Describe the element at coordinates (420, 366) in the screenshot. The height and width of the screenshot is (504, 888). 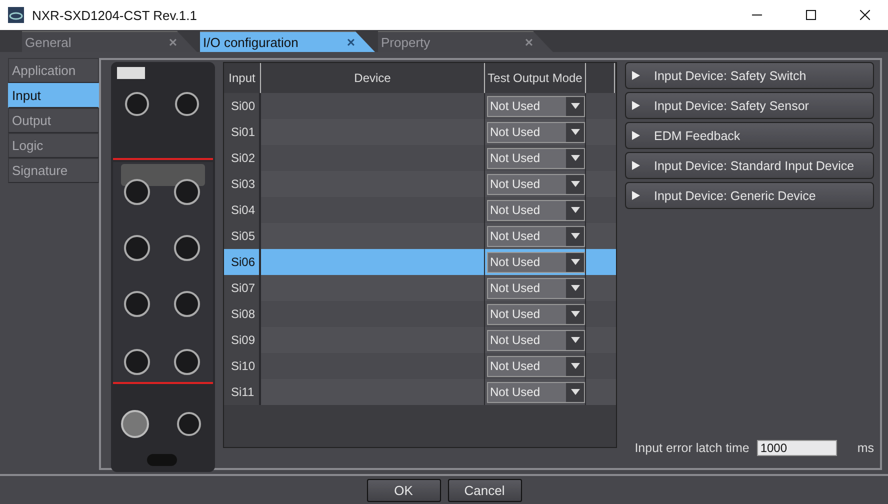
I see `table-row: Si10 Not Used` at that location.